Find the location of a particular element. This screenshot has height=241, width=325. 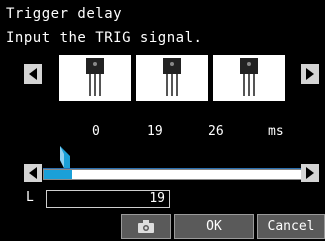

delay-value-field: 19 is located at coordinates (108, 199).